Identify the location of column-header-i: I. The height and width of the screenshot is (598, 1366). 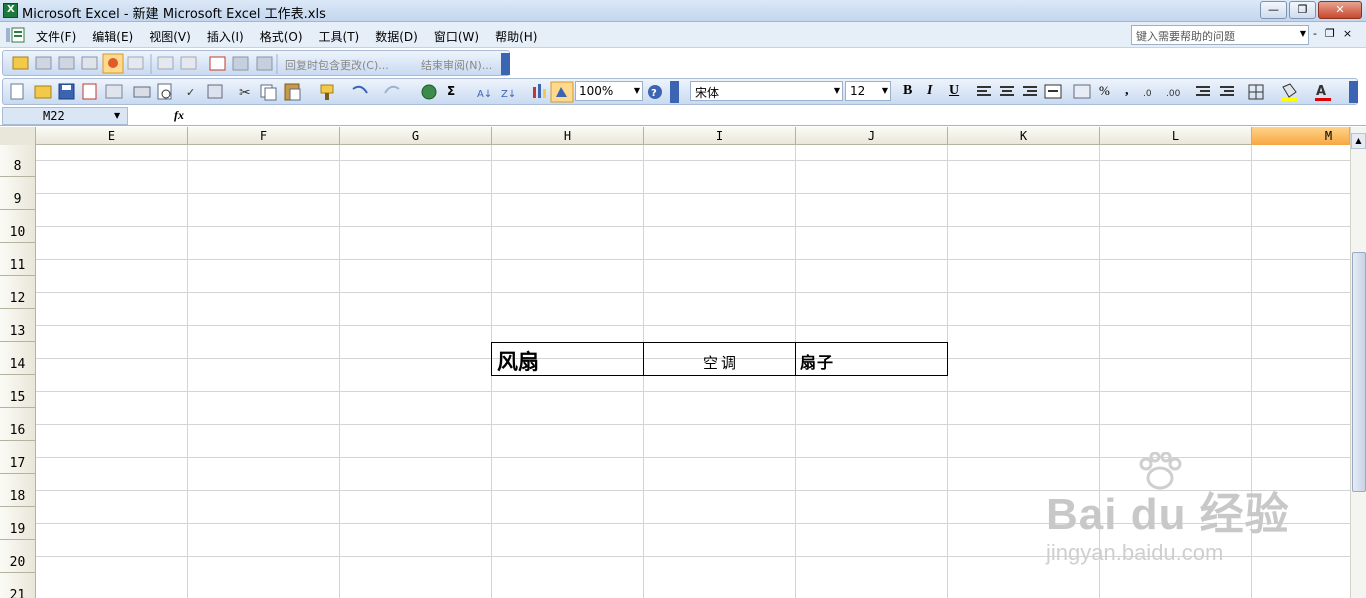
(720, 136).